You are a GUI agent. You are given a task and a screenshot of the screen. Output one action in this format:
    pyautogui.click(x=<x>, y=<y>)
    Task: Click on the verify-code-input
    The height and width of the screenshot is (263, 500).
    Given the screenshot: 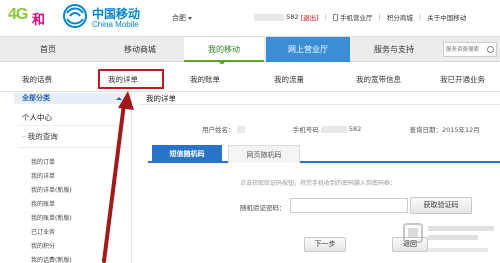 What is the action you would take?
    pyautogui.click(x=349, y=205)
    